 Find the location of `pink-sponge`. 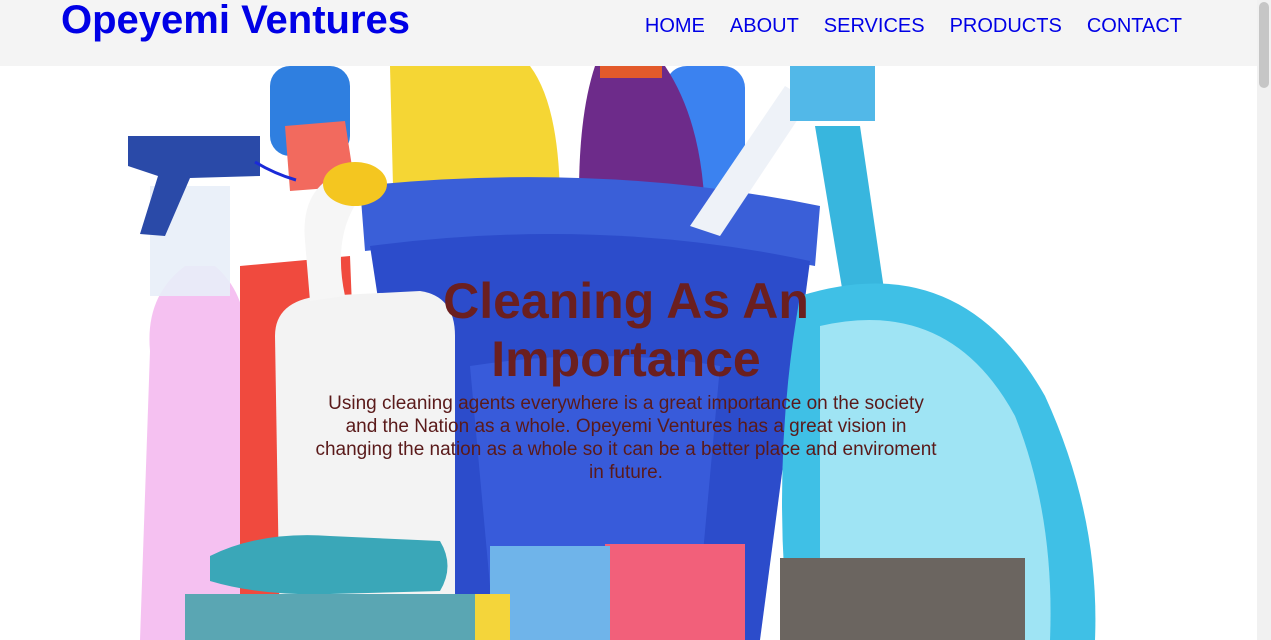

pink-sponge is located at coordinates (675, 592).